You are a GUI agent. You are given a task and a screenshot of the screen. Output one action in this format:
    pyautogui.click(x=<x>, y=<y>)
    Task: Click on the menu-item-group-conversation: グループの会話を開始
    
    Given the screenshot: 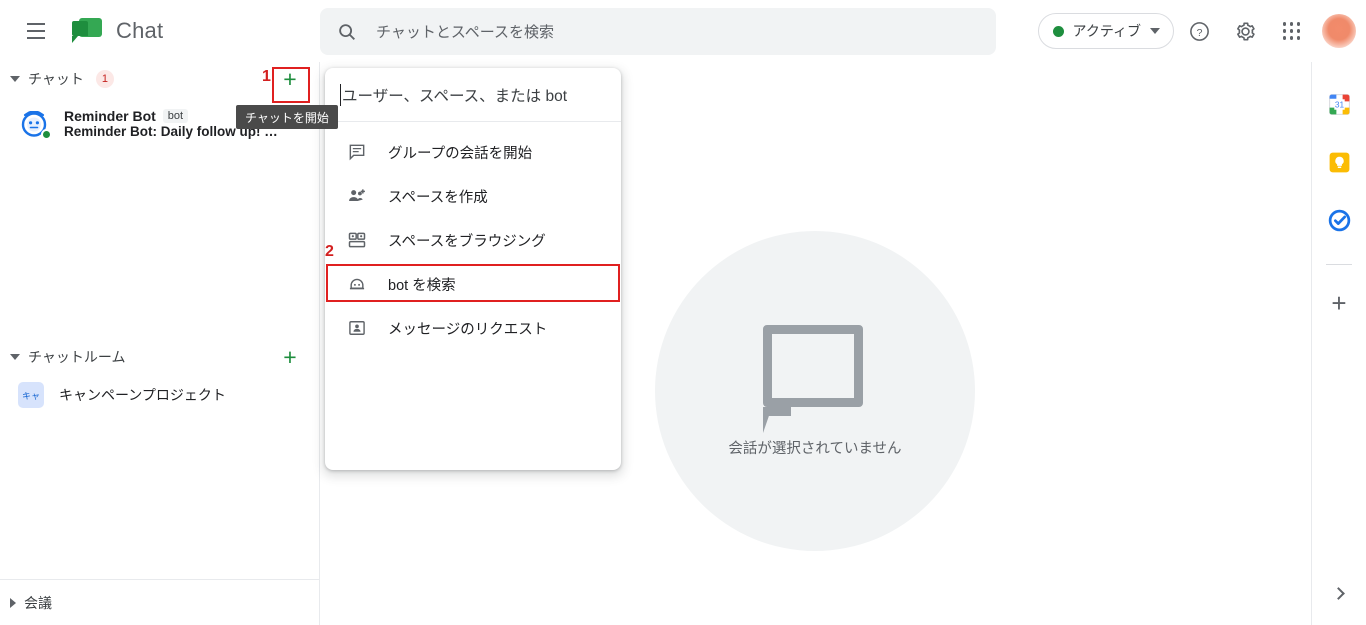 What is the action you would take?
    pyautogui.click(x=473, y=152)
    